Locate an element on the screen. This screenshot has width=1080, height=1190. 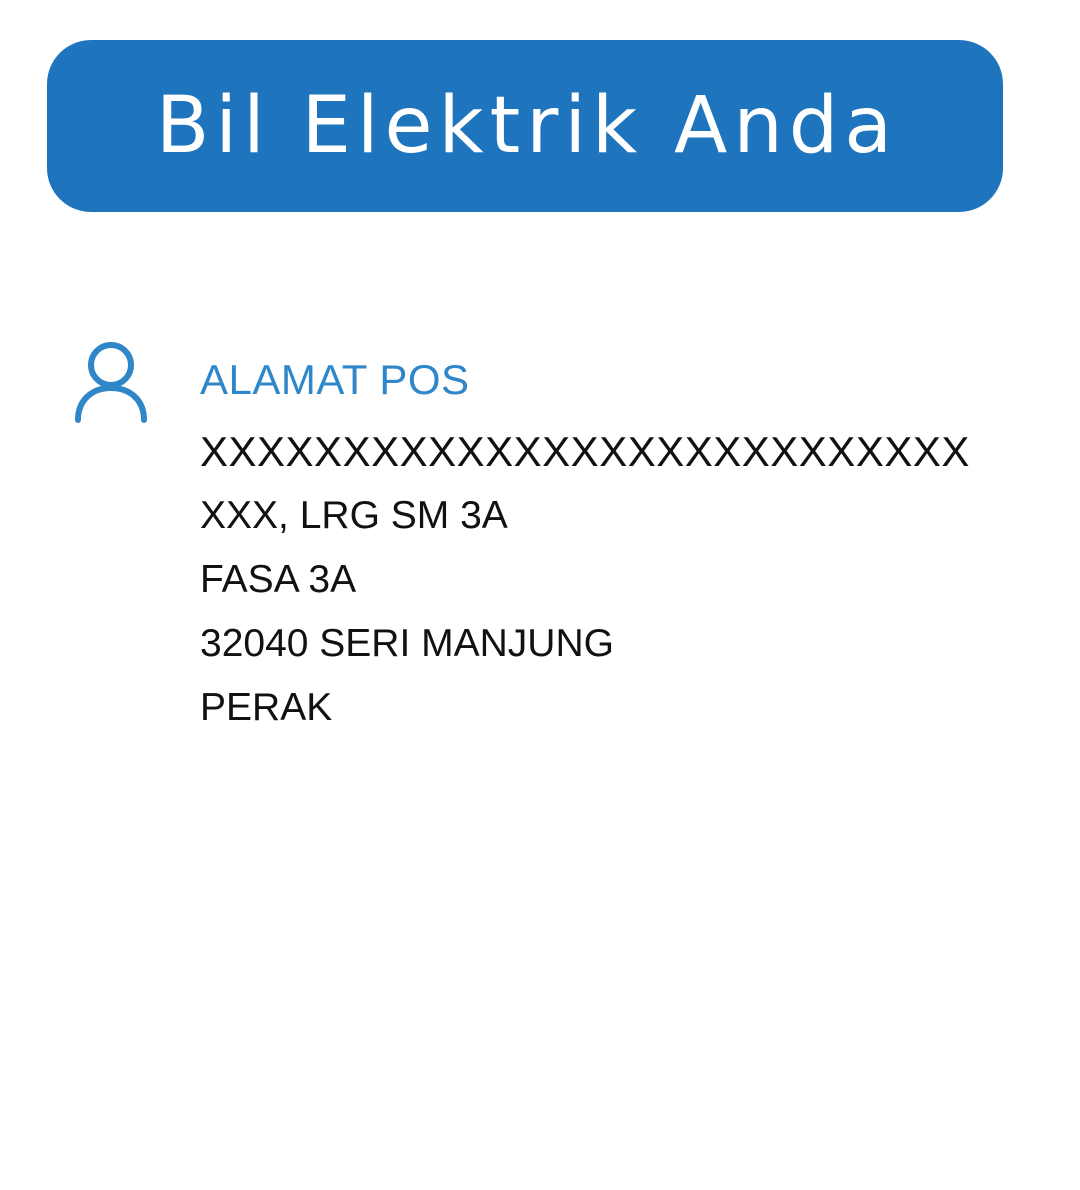
title-banner: Bil Elektrik Anda is located at coordinates (525, 126).